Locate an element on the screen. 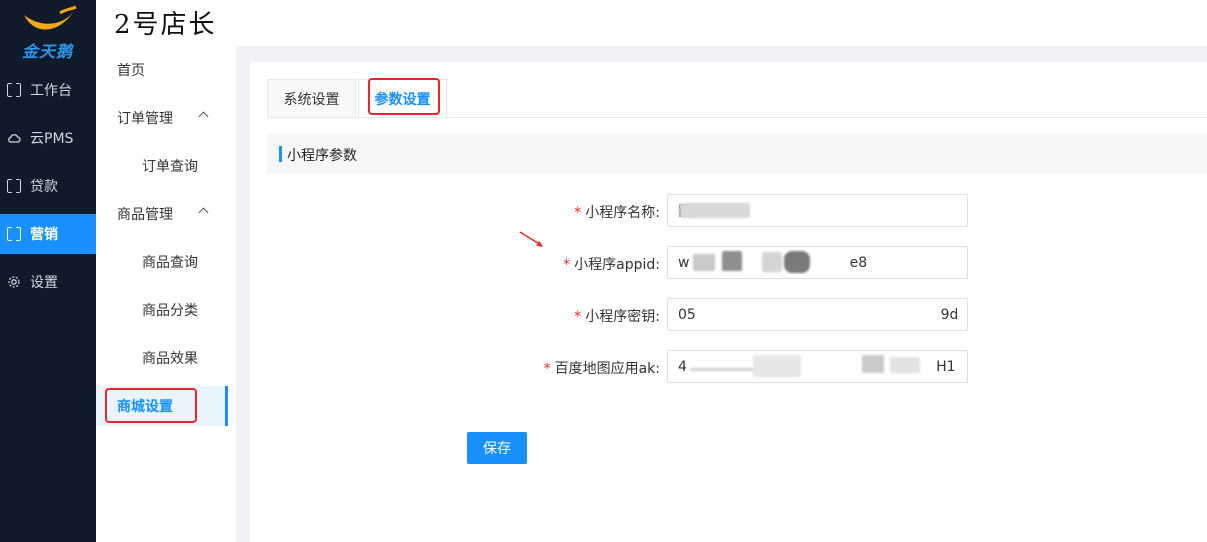 The width and height of the screenshot is (1207, 542). form-row-appid: * 小程序appid: is located at coordinates (728, 263).